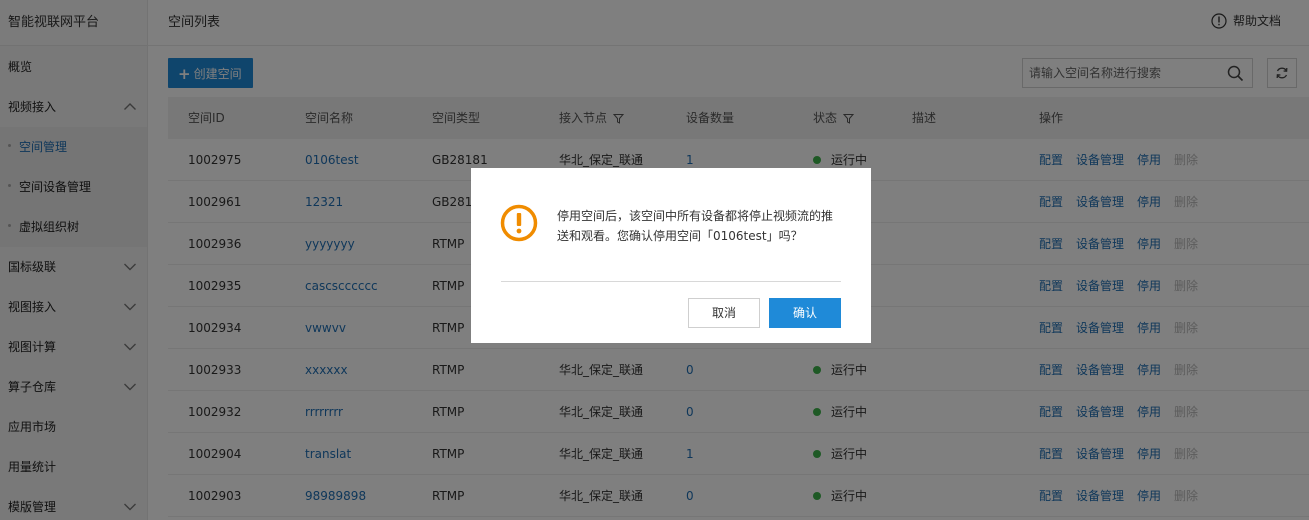  Describe the element at coordinates (680, 236) in the screenshot. I see `dialog-message-line2: 送和观看。您确认停用空间「0106test」吗？` at that location.